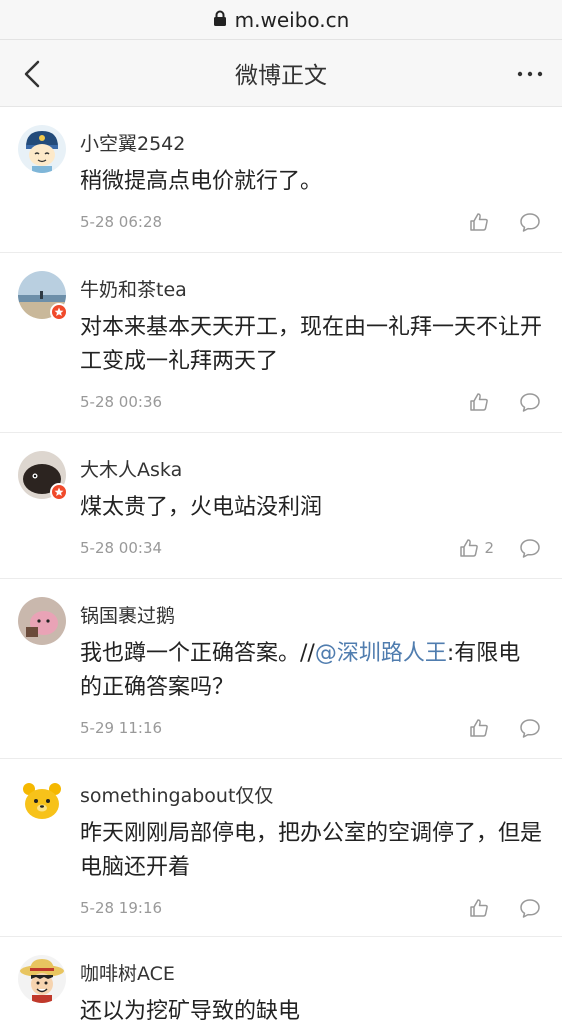 The height and width of the screenshot is (1024, 562). What do you see at coordinates (292, 19) in the screenshot?
I see `url-text: m.weibo.cn` at bounding box center [292, 19].